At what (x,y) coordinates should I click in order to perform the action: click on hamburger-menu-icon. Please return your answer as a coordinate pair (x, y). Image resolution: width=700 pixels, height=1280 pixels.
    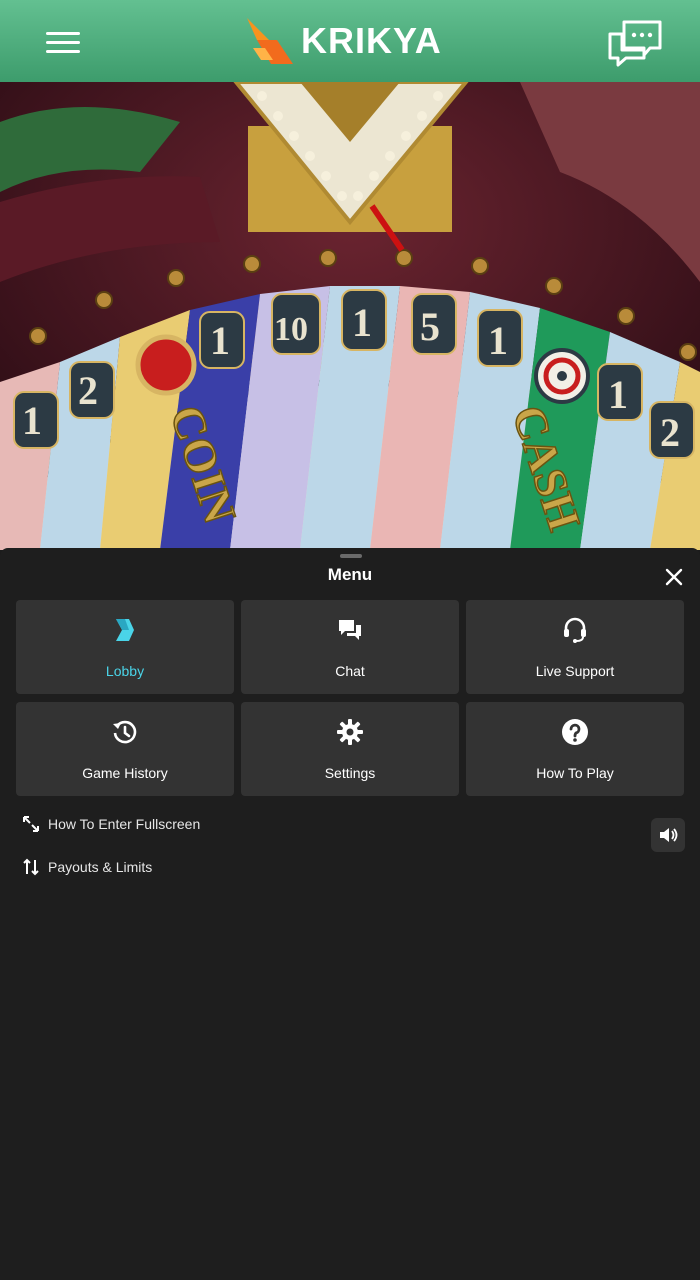
    Looking at the image, I should click on (64, 43).